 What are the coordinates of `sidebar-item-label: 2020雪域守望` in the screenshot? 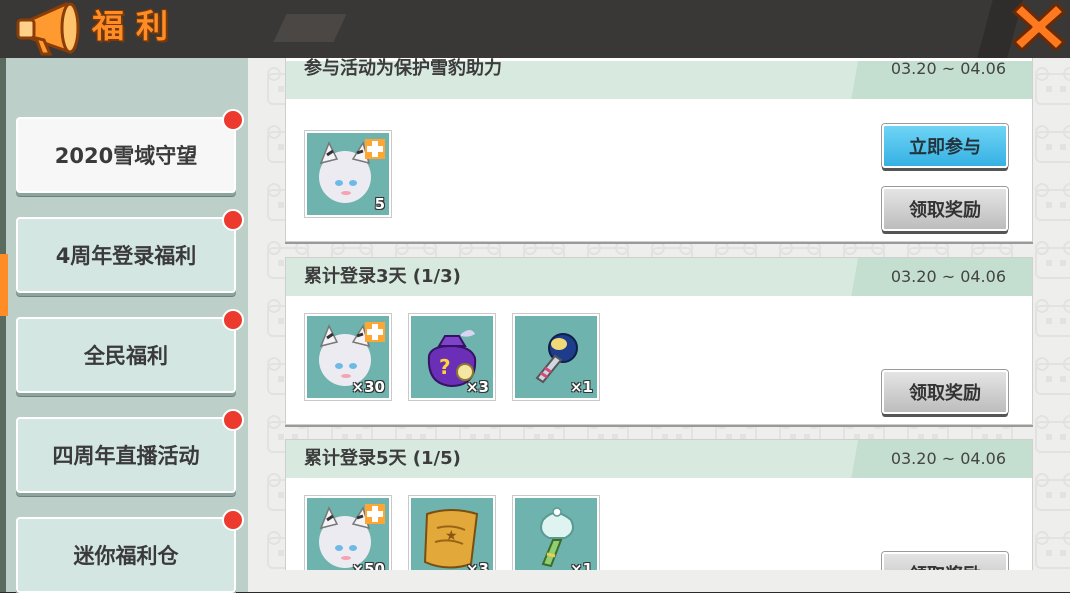 It's located at (126, 156).